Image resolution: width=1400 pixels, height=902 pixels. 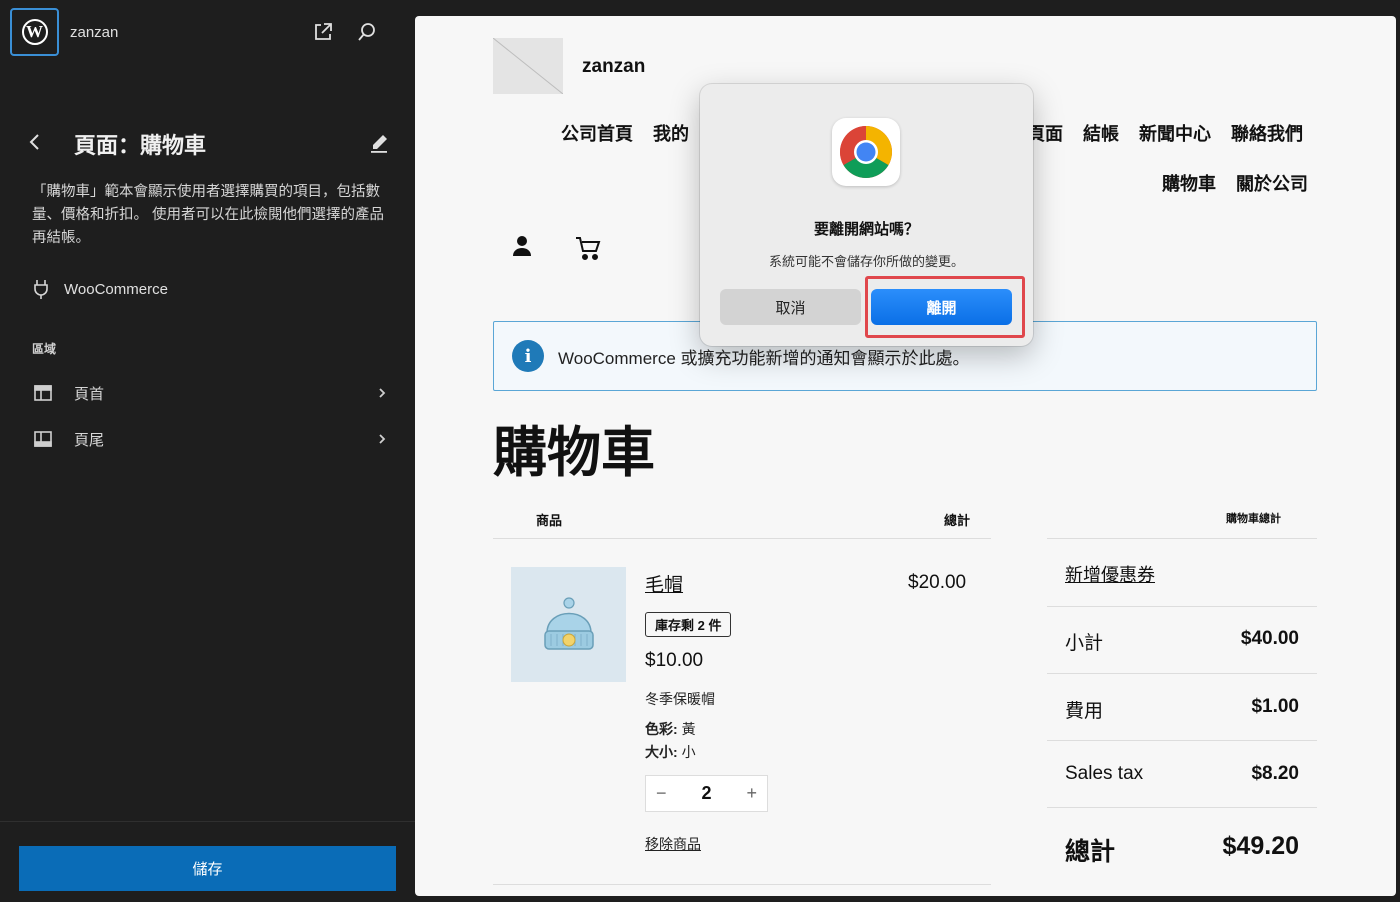 I want to click on nav-menu: 頁面 結帳 新聞中心 聯絡我們, so click(x=1165, y=133).